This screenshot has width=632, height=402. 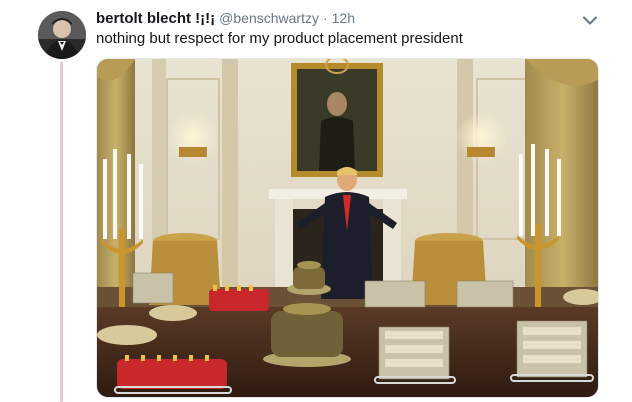 I want to click on chevron-down-icon, so click(x=590, y=20).